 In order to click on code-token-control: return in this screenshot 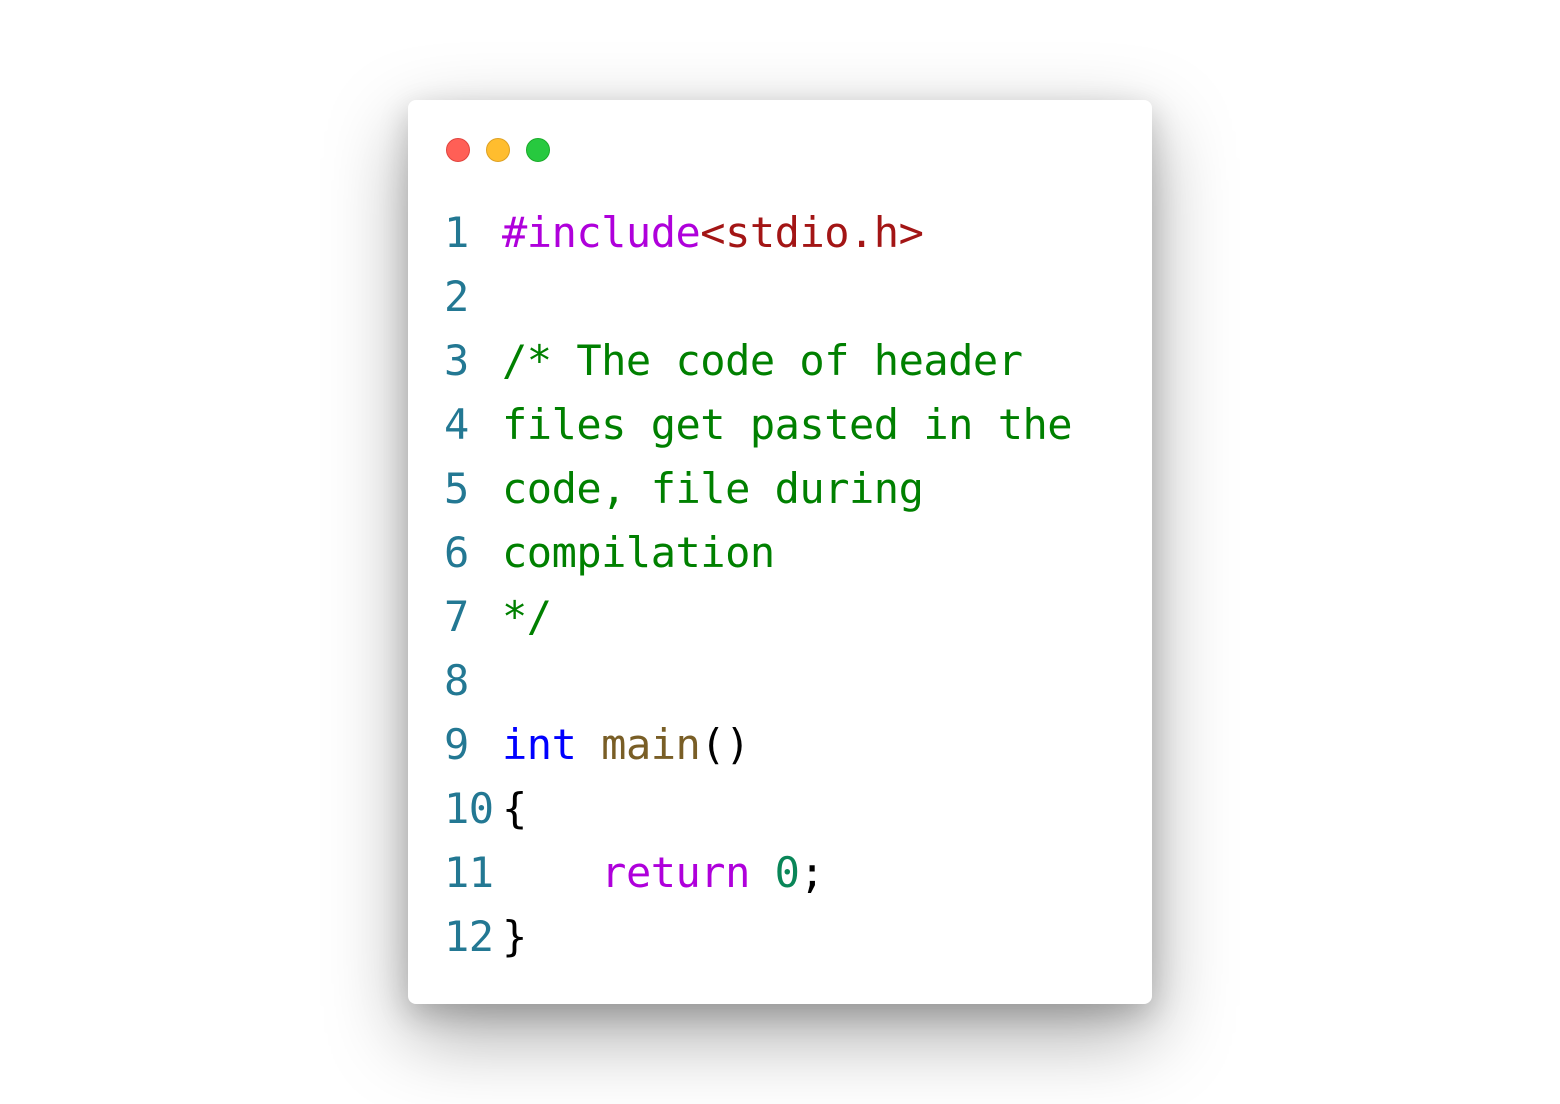, I will do `click(675, 872)`.